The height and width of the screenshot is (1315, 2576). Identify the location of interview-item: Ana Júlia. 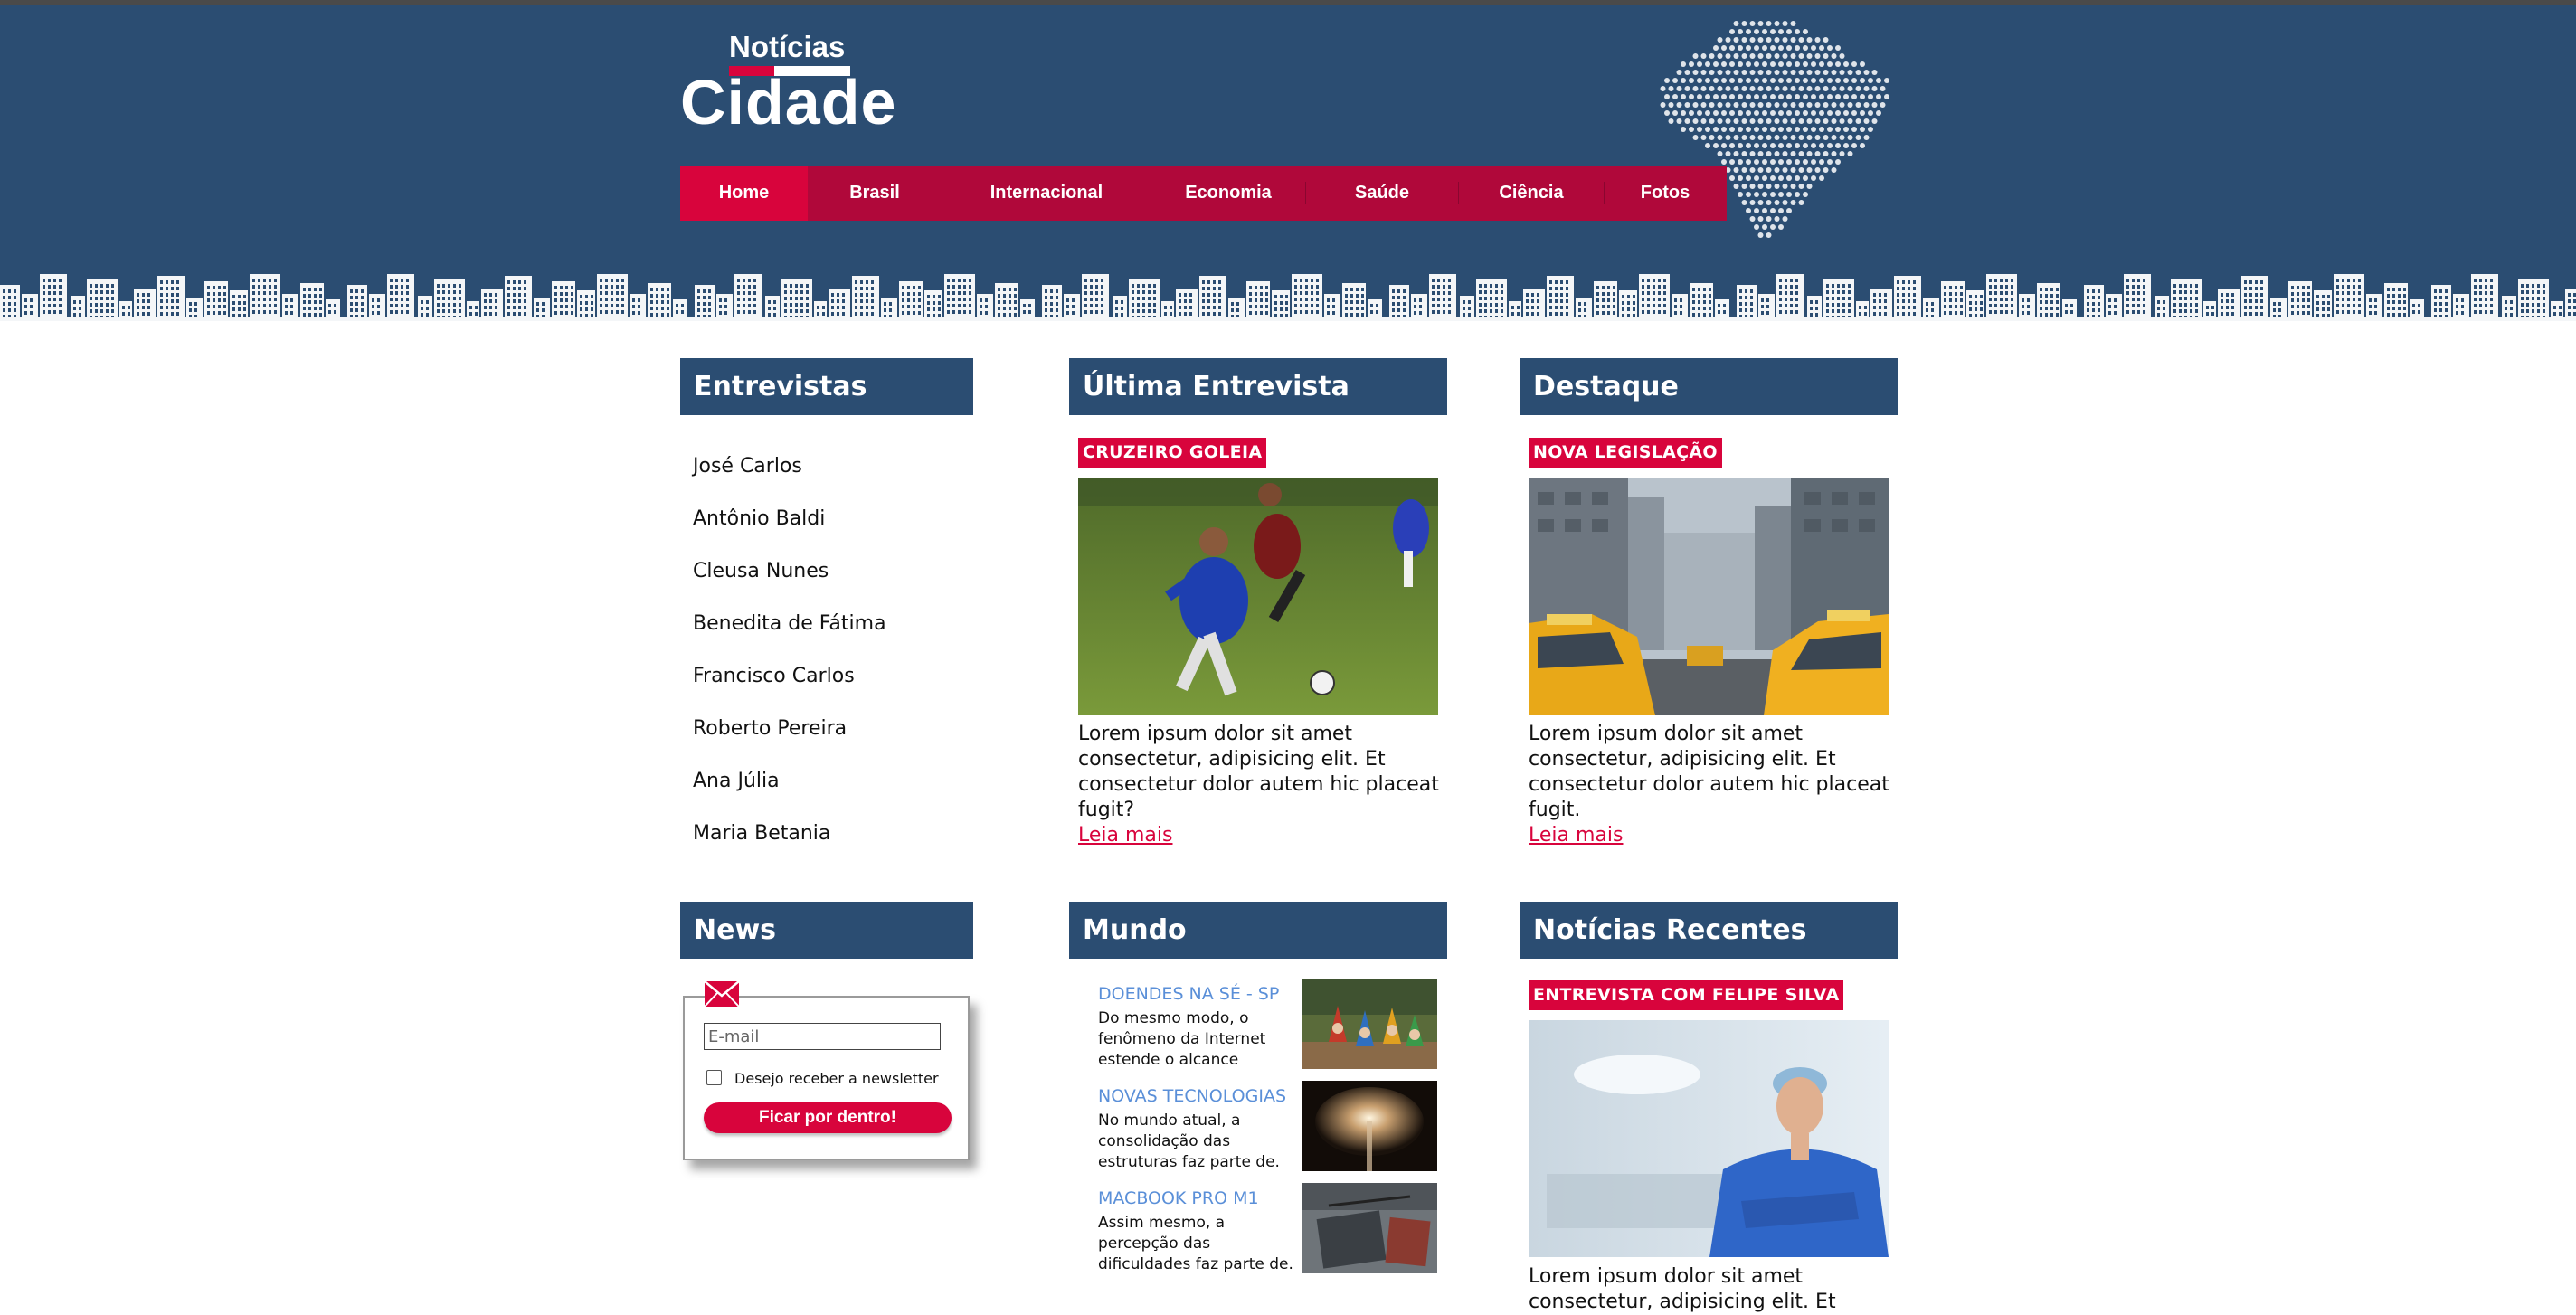
(790, 790).